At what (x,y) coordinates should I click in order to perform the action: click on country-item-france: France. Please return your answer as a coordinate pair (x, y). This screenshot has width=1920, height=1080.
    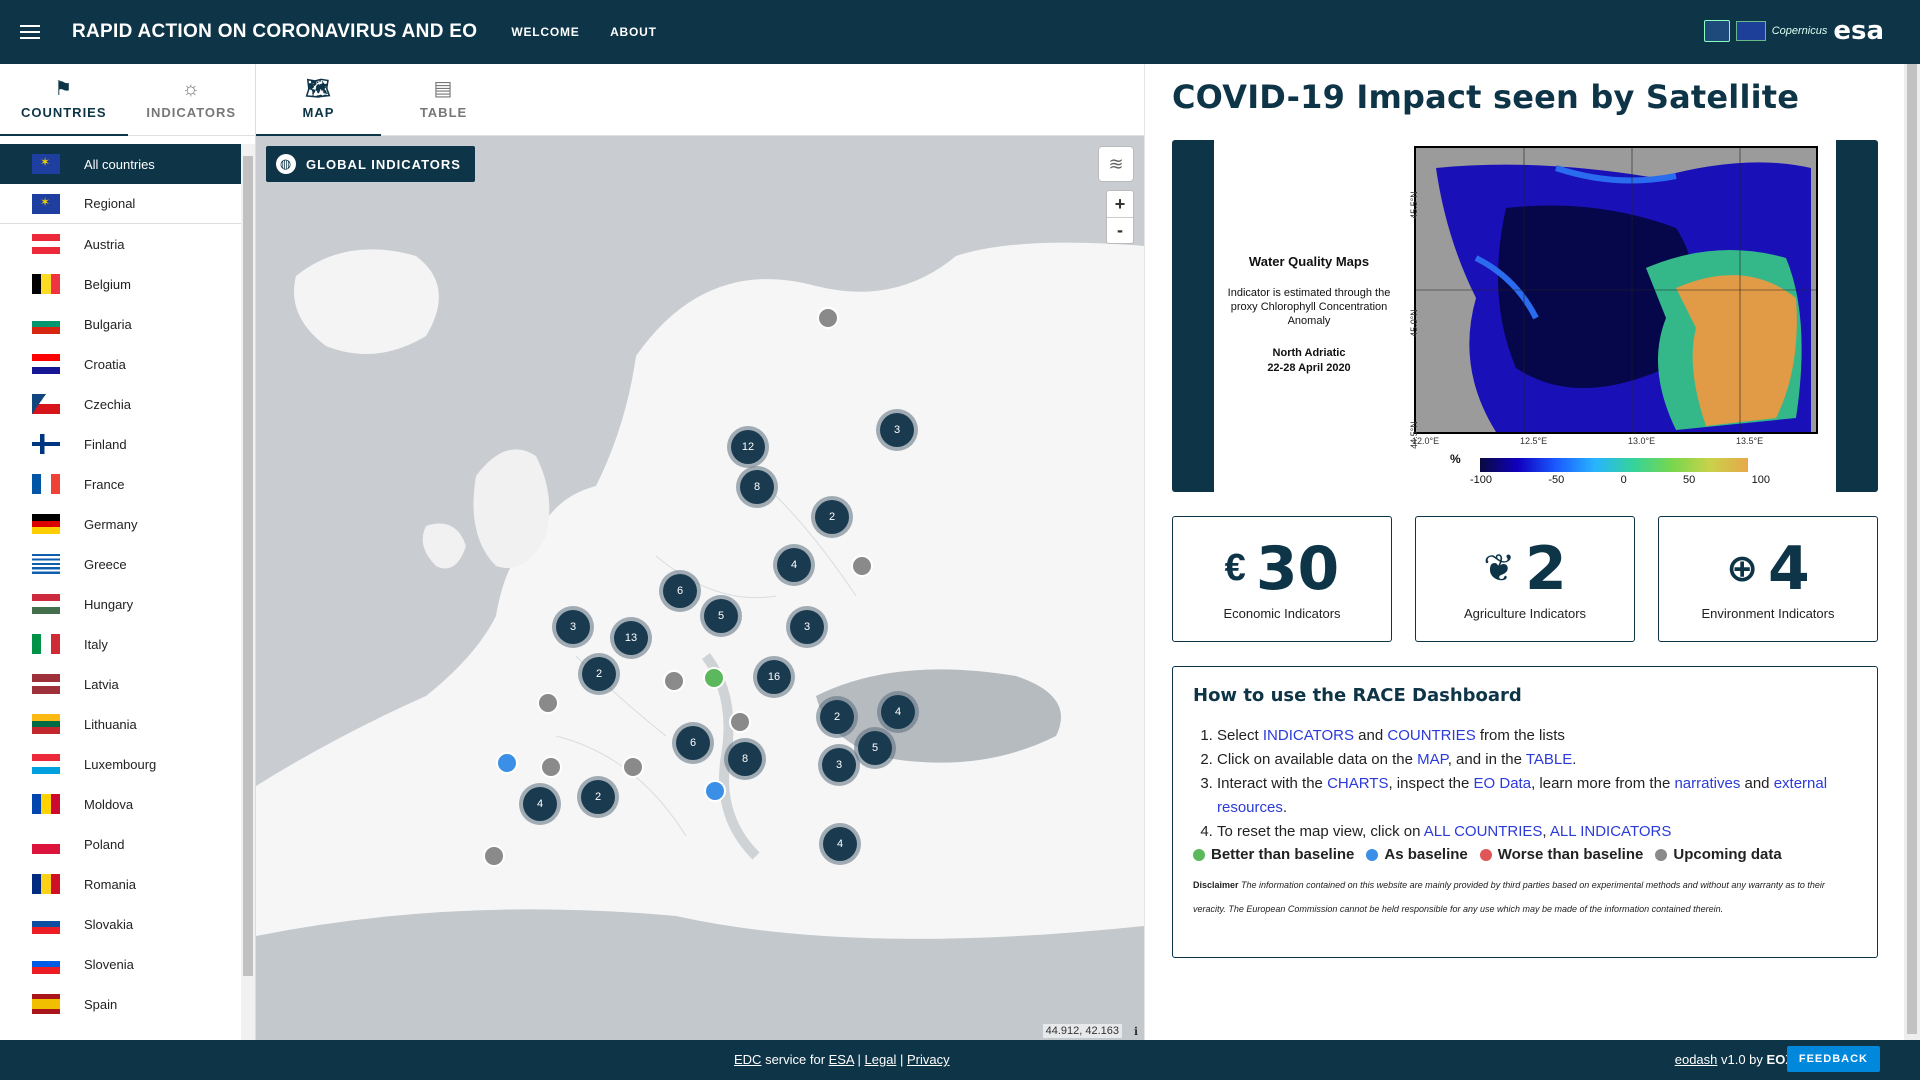
    Looking at the image, I should click on (120, 484).